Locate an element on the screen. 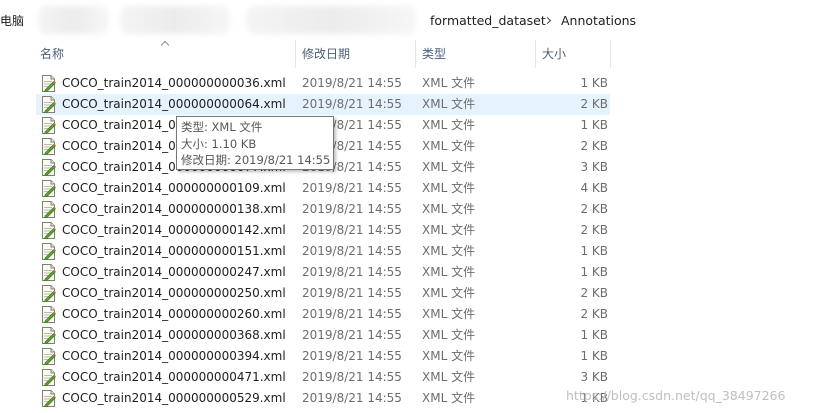  address-root-crumb: 电脑 is located at coordinates (12, 21).